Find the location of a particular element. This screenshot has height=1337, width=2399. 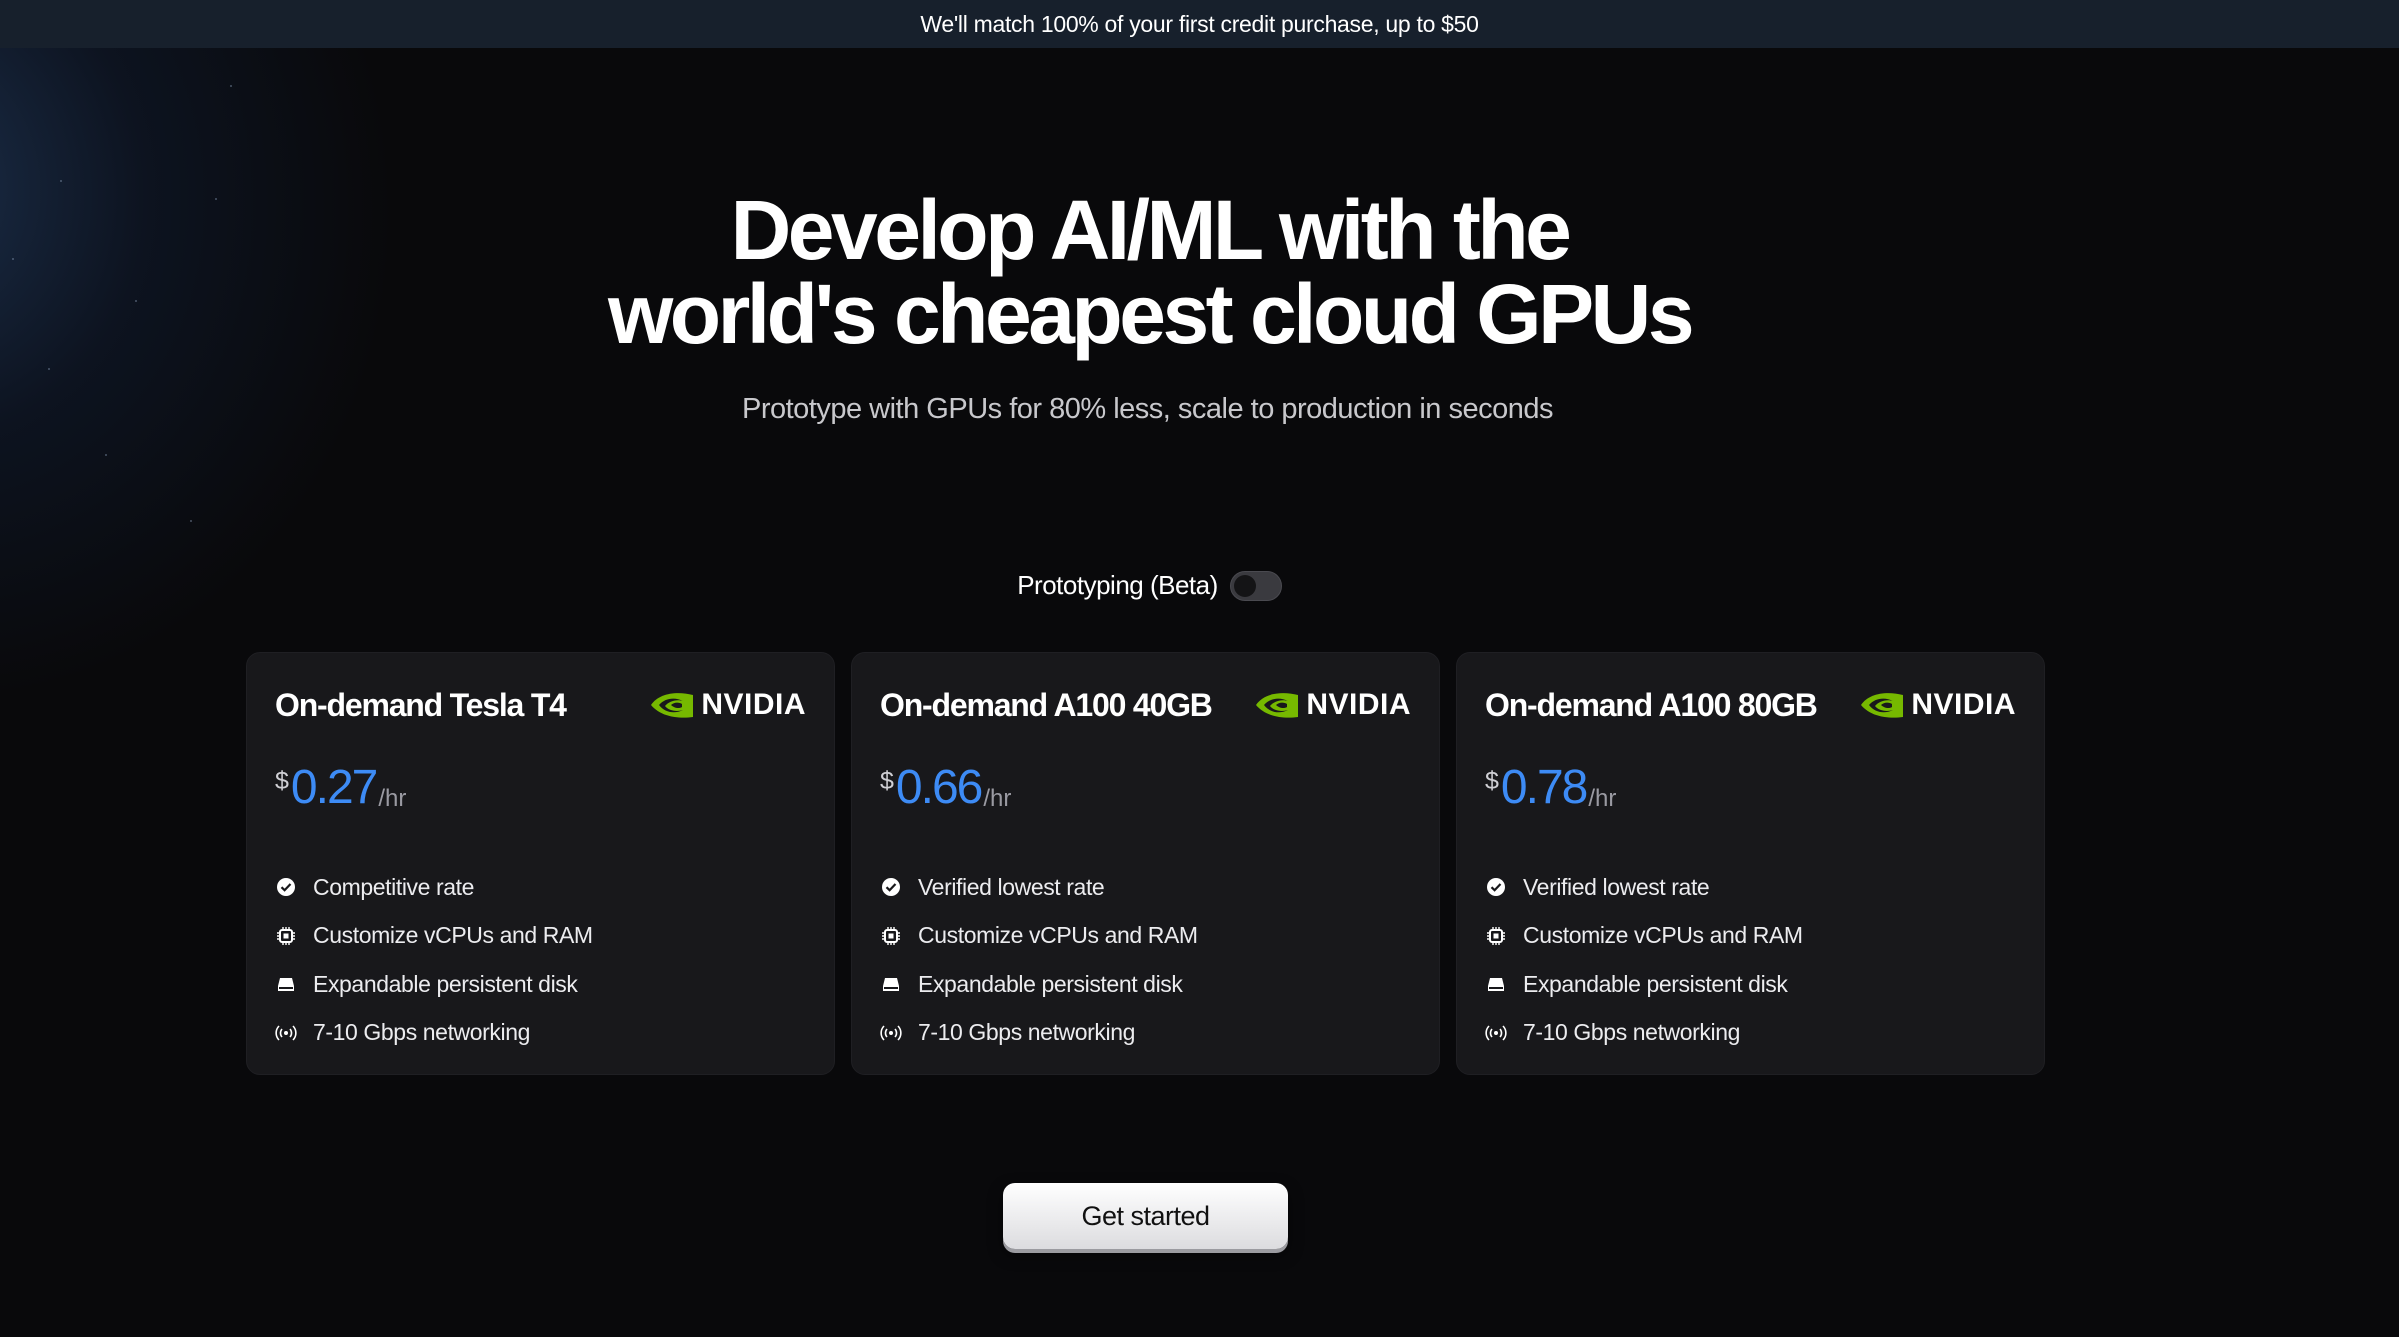

price: $ 0.66 /hr is located at coordinates (1145, 793).